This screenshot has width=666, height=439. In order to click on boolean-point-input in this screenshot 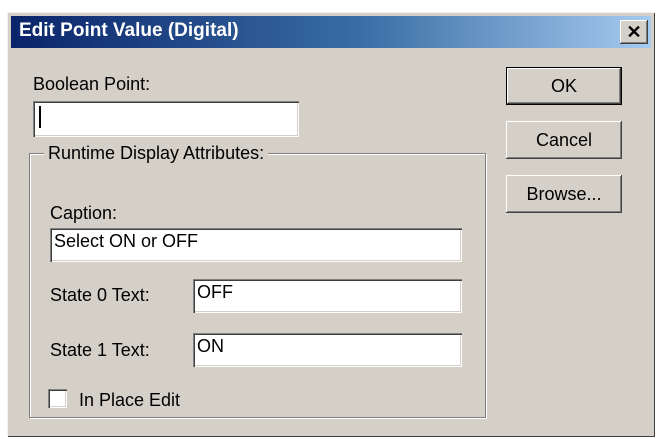, I will do `click(166, 119)`.